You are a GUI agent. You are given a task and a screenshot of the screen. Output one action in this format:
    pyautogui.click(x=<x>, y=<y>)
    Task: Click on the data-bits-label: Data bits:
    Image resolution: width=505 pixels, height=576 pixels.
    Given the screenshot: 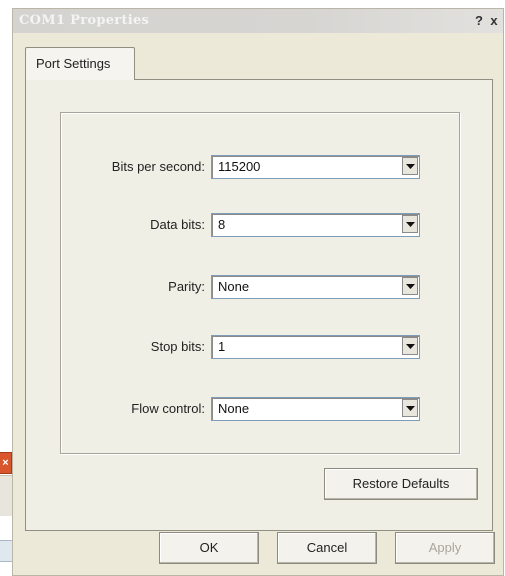 What is the action you would take?
    pyautogui.click(x=177, y=224)
    